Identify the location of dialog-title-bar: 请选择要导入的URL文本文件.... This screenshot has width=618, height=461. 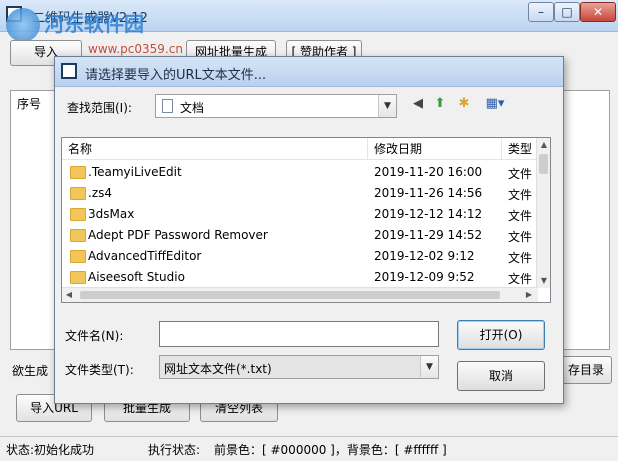
(309, 72).